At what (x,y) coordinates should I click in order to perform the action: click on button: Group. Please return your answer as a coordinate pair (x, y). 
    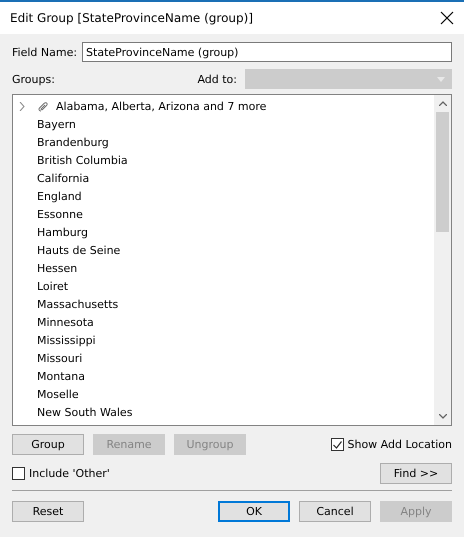
    Looking at the image, I should click on (48, 444).